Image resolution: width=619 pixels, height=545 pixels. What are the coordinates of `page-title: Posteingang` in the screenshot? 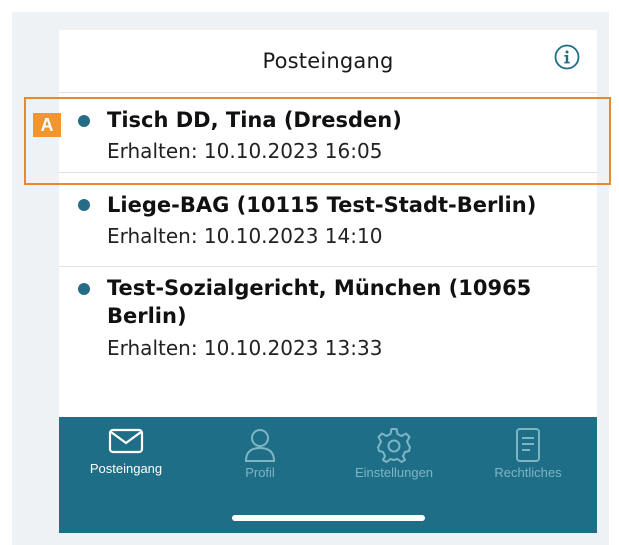 It's located at (328, 61).